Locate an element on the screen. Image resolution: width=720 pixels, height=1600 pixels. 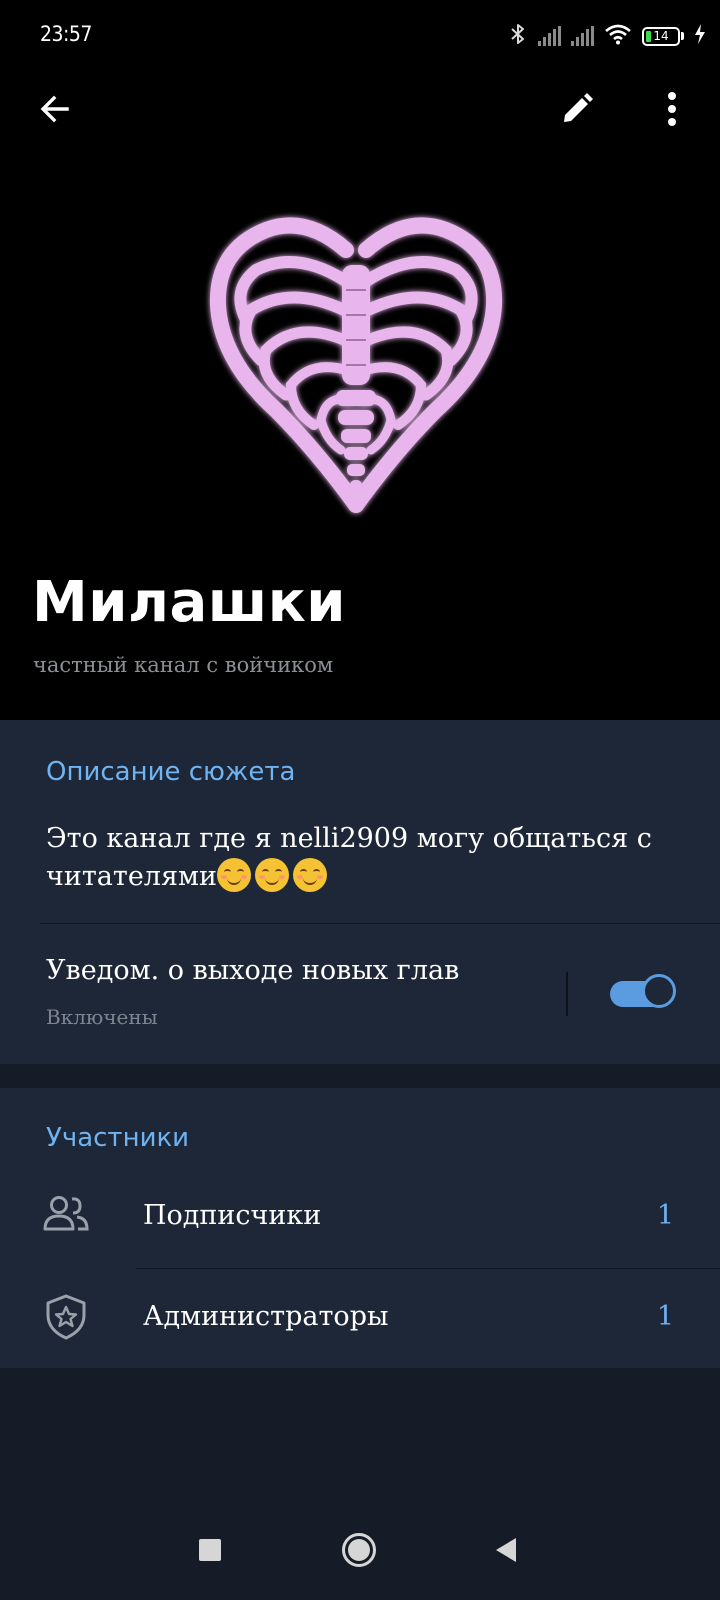
more-vertical-icon is located at coordinates (672, 111).